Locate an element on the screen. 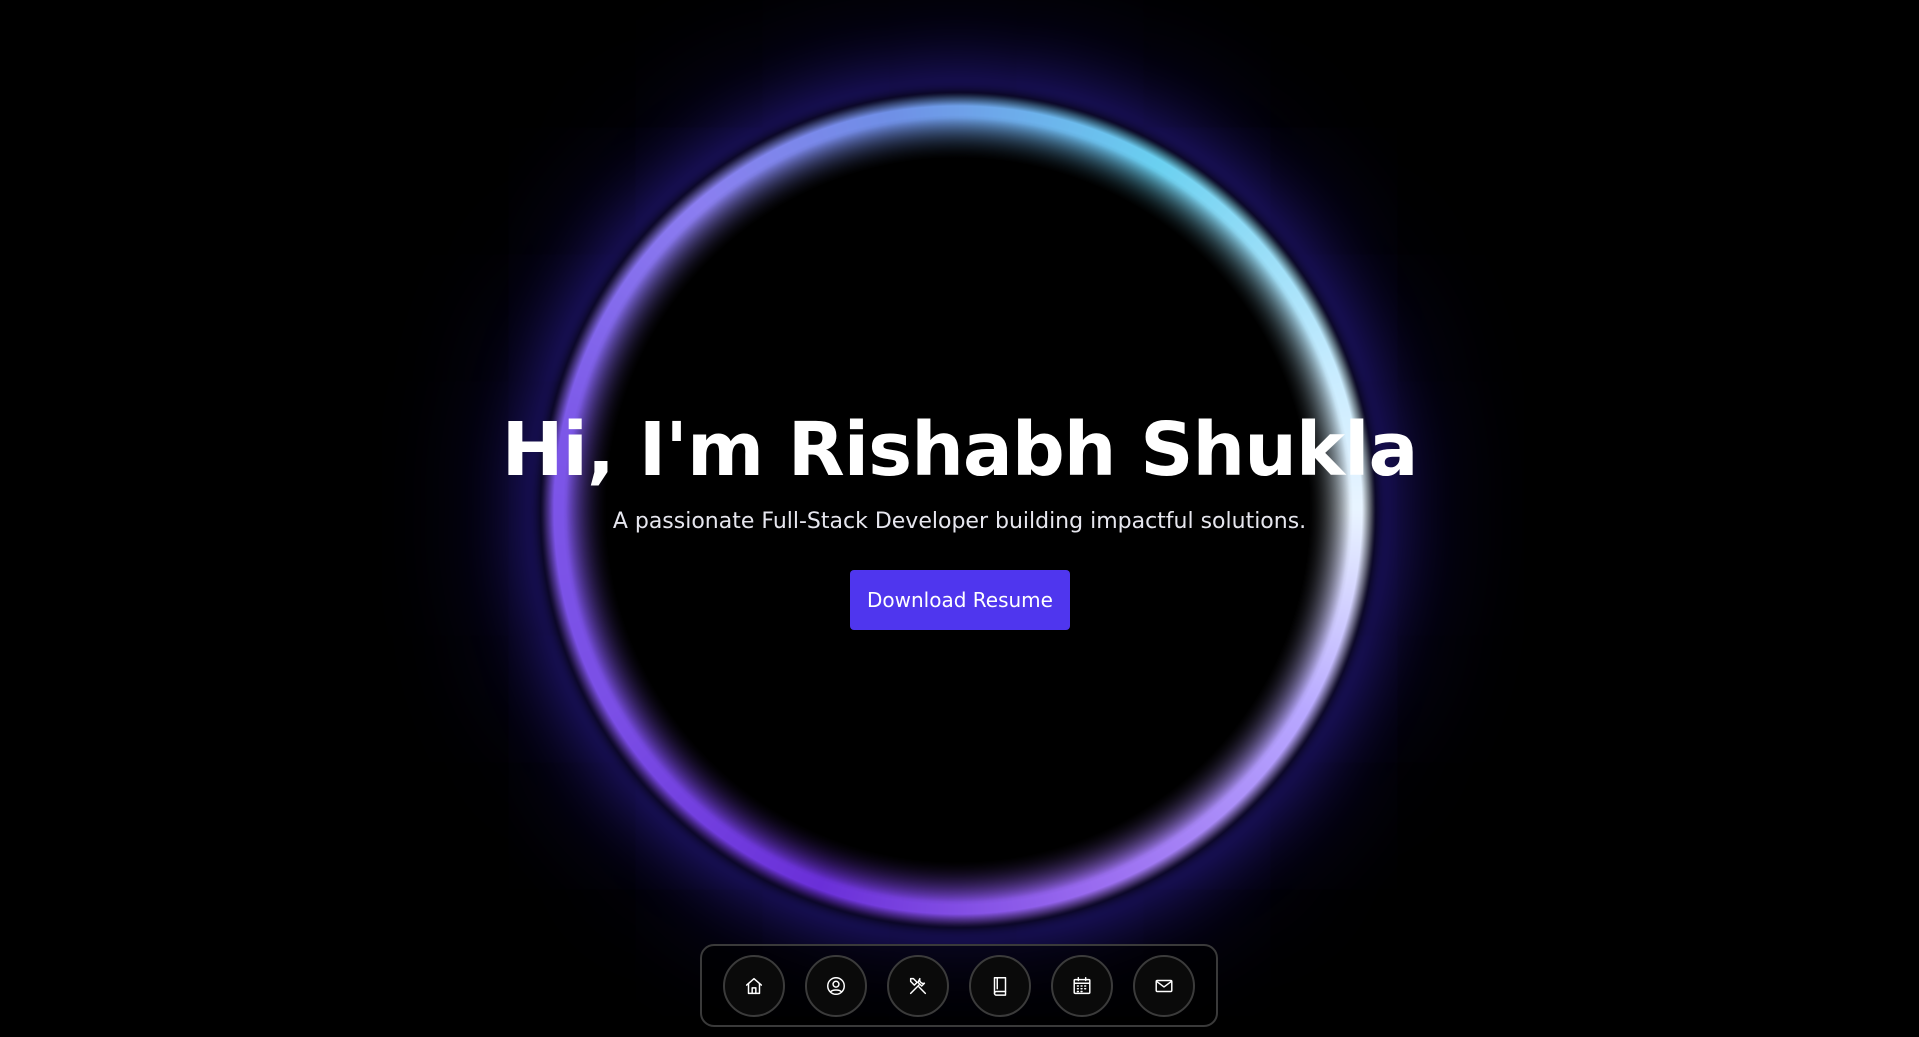 This screenshot has width=1919, height=1037. dock-contact-button is located at coordinates (1164, 985).